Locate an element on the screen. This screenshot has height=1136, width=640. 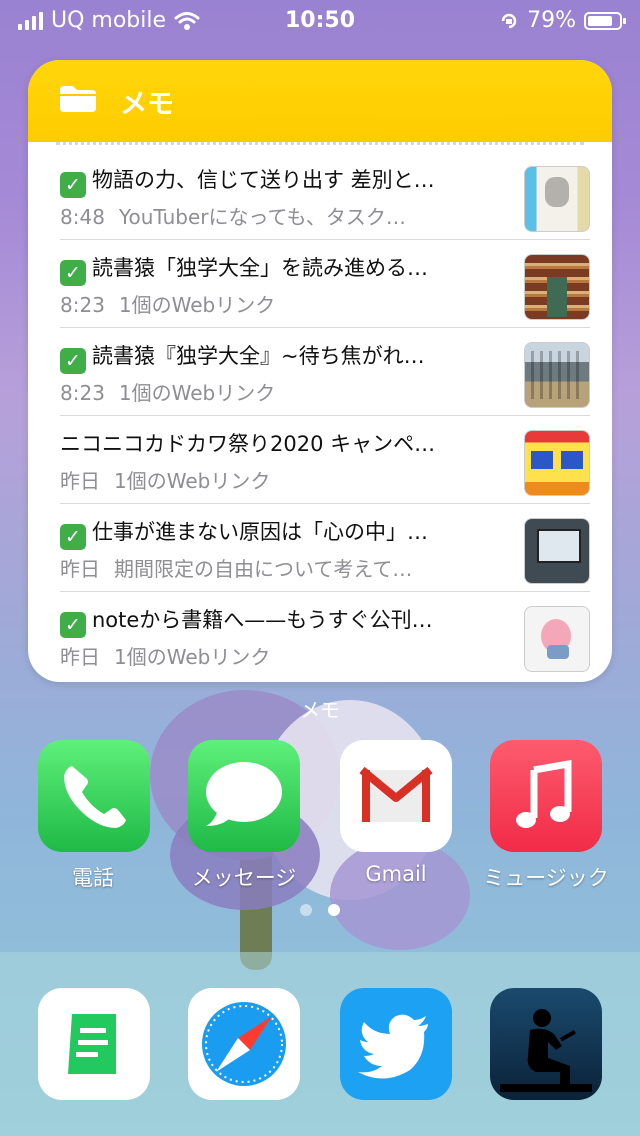
phone-app-icon is located at coordinates (94, 796).